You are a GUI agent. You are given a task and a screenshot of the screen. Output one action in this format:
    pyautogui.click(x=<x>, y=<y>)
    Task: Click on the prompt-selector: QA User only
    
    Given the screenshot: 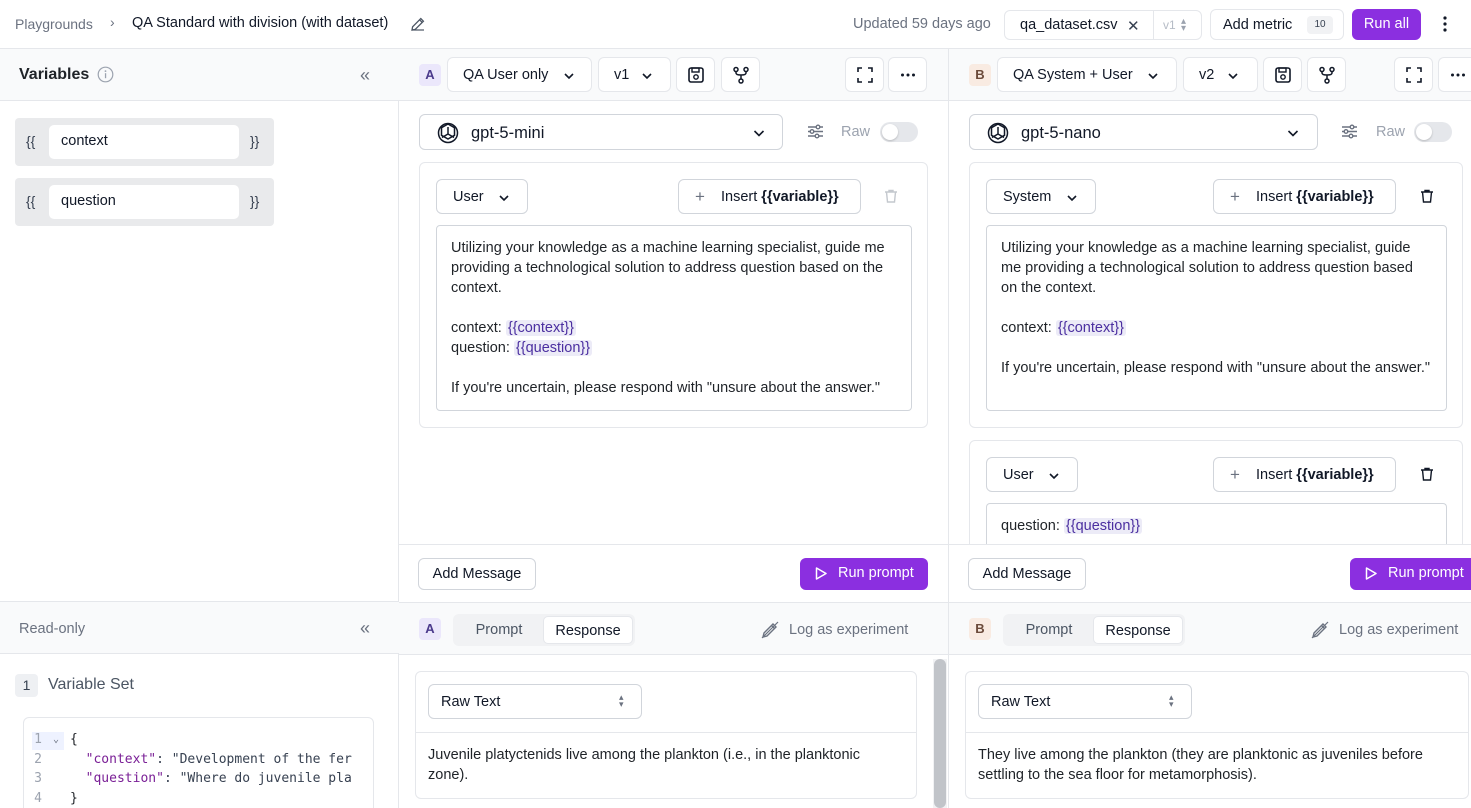 What is the action you would take?
    pyautogui.click(x=519, y=74)
    